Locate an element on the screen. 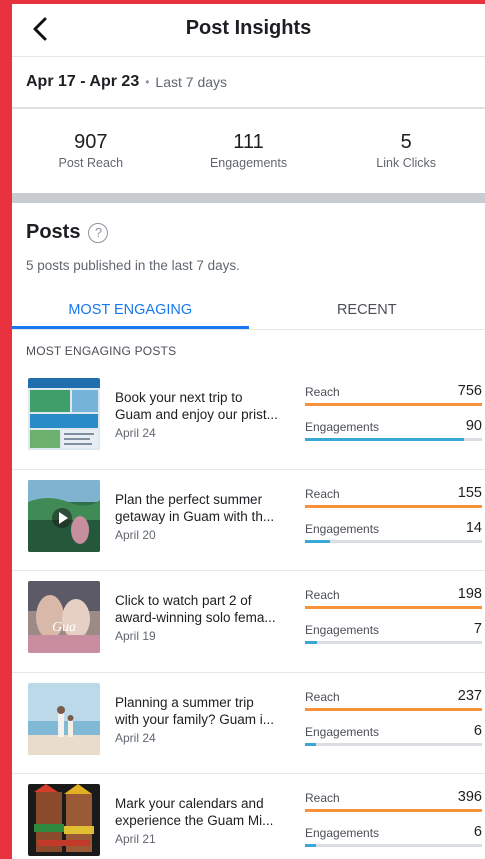  help-icon: ? is located at coordinates (98, 232).